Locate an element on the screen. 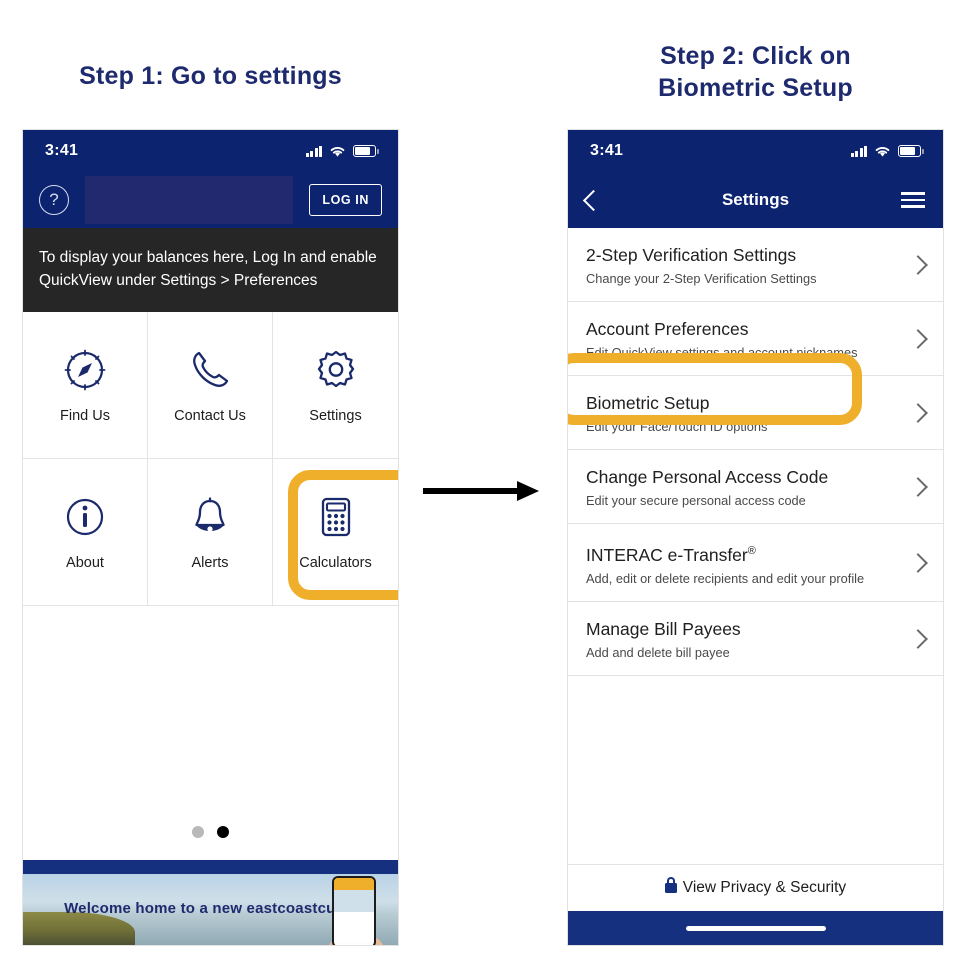 The height and width of the screenshot is (960, 960). registered-trademark-symbol: ® is located at coordinates (751, 551).